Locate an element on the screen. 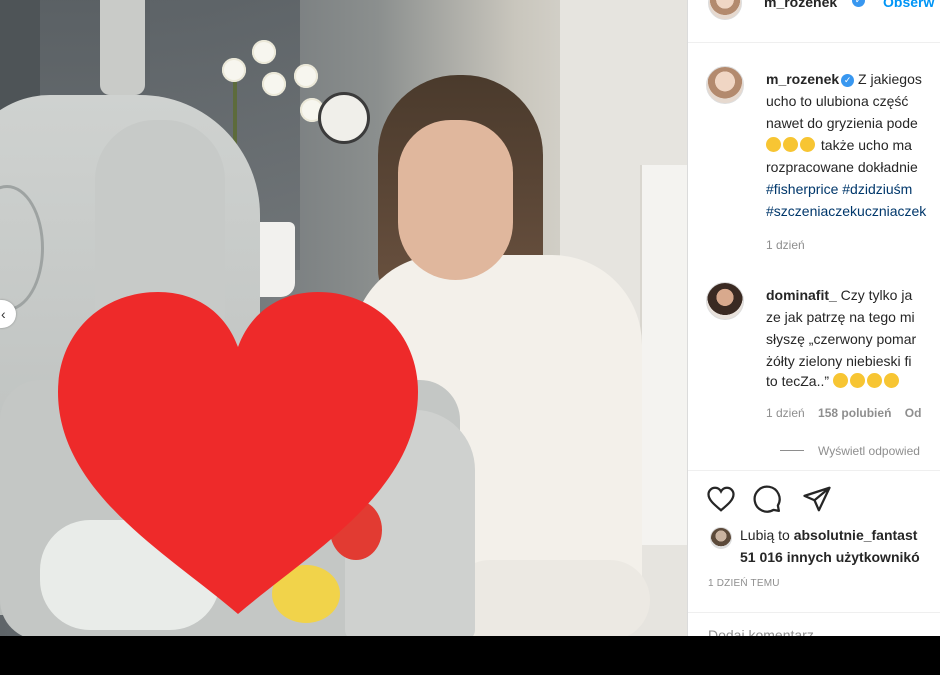 Image resolution: width=940 pixels, height=675 pixels. comment-time: 1 dzień is located at coordinates (785, 413).